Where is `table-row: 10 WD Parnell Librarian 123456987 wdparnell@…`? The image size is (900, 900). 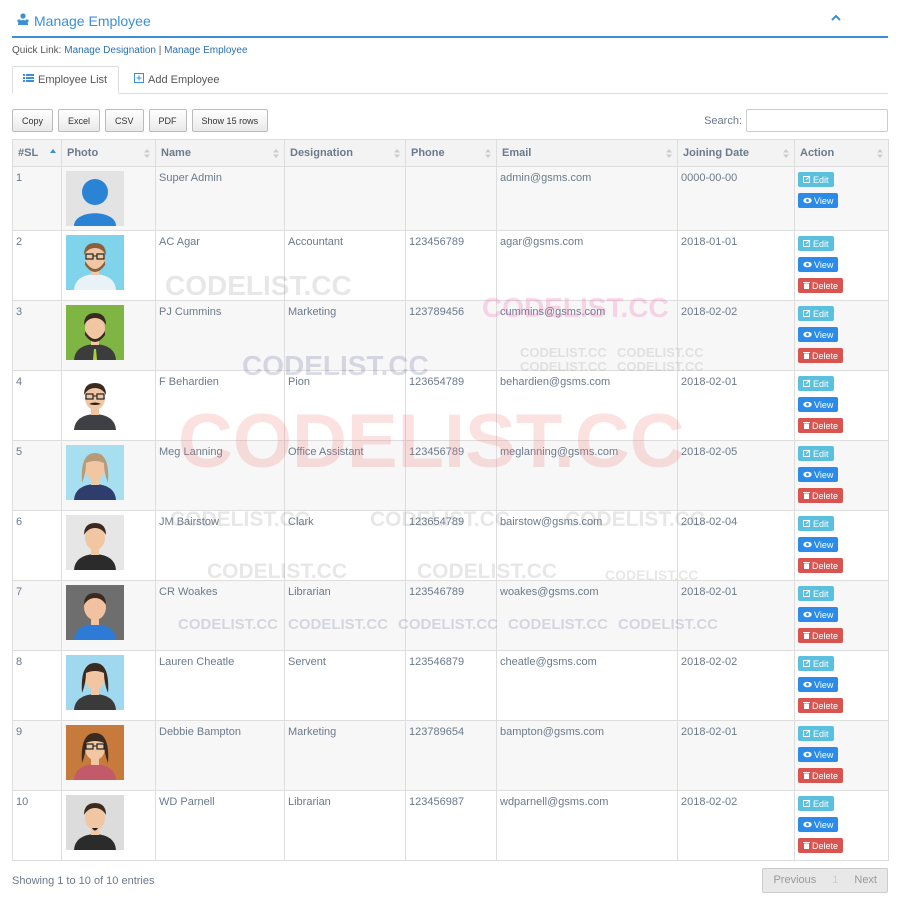
table-row: 10 WD Parnell Librarian 123456987 wdparnell@… is located at coordinates (450, 825).